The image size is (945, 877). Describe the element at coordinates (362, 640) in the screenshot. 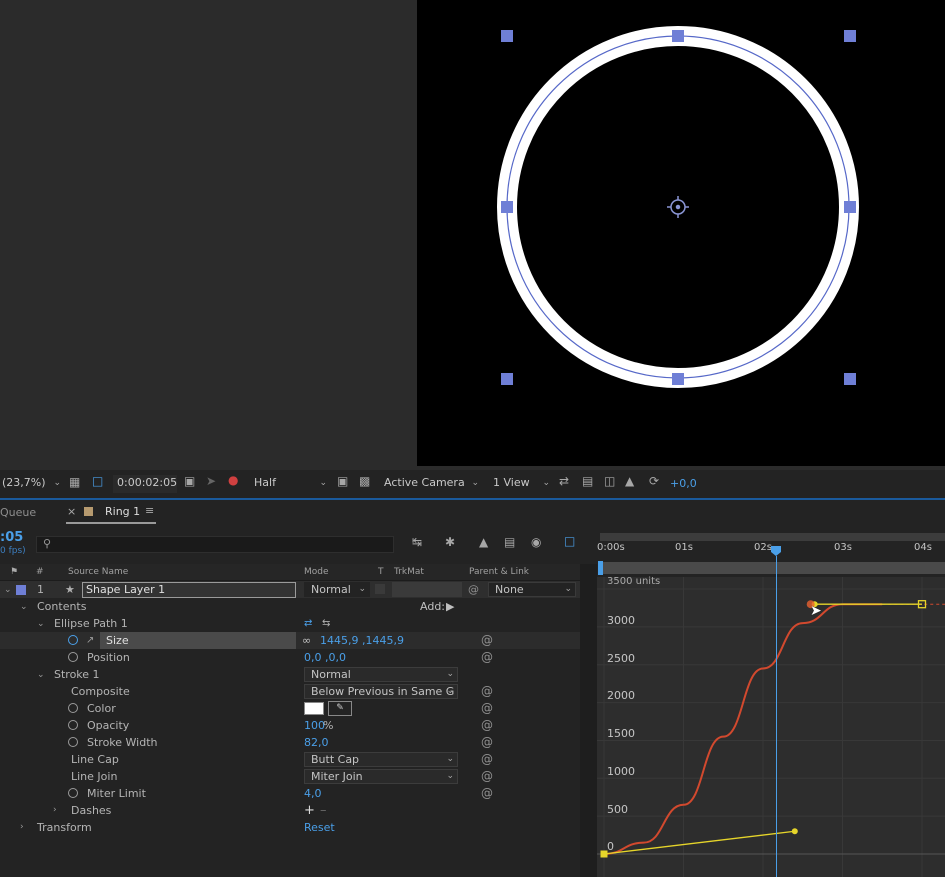

I see `size-value: 1445,9 ,1445,9` at that location.